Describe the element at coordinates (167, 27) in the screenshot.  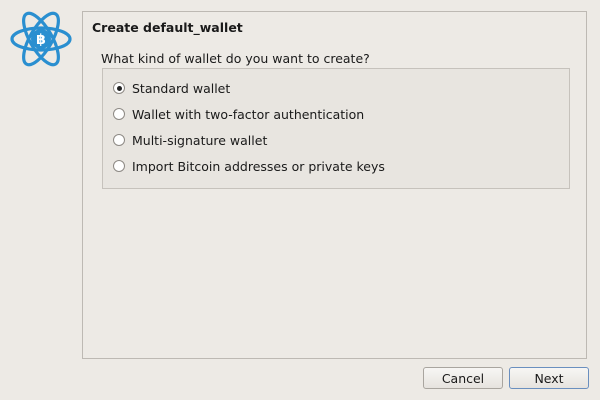
I see `dialog-title: Create default_wallet` at that location.